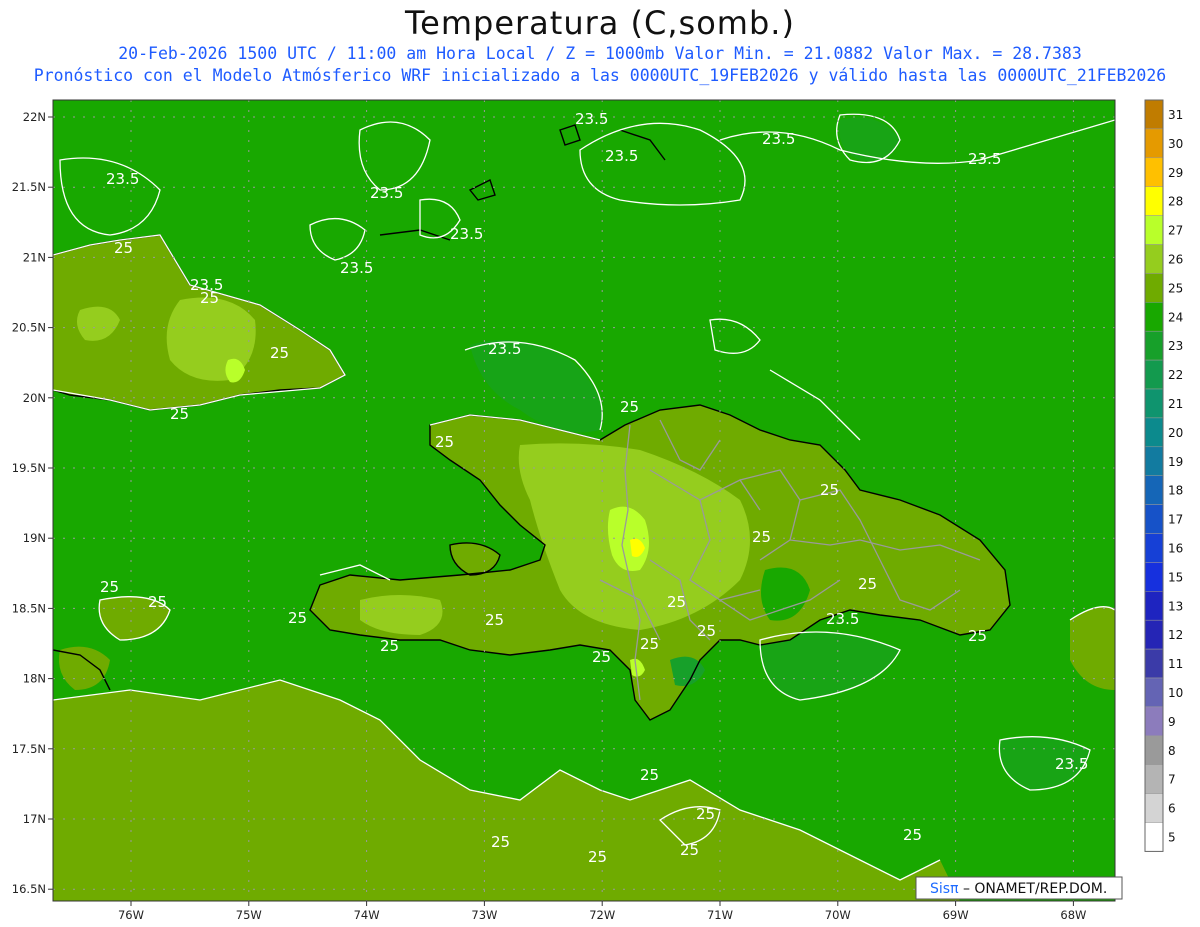  Describe the element at coordinates (1172, 722) in the screenshot. I see `legend-label: 9` at that location.